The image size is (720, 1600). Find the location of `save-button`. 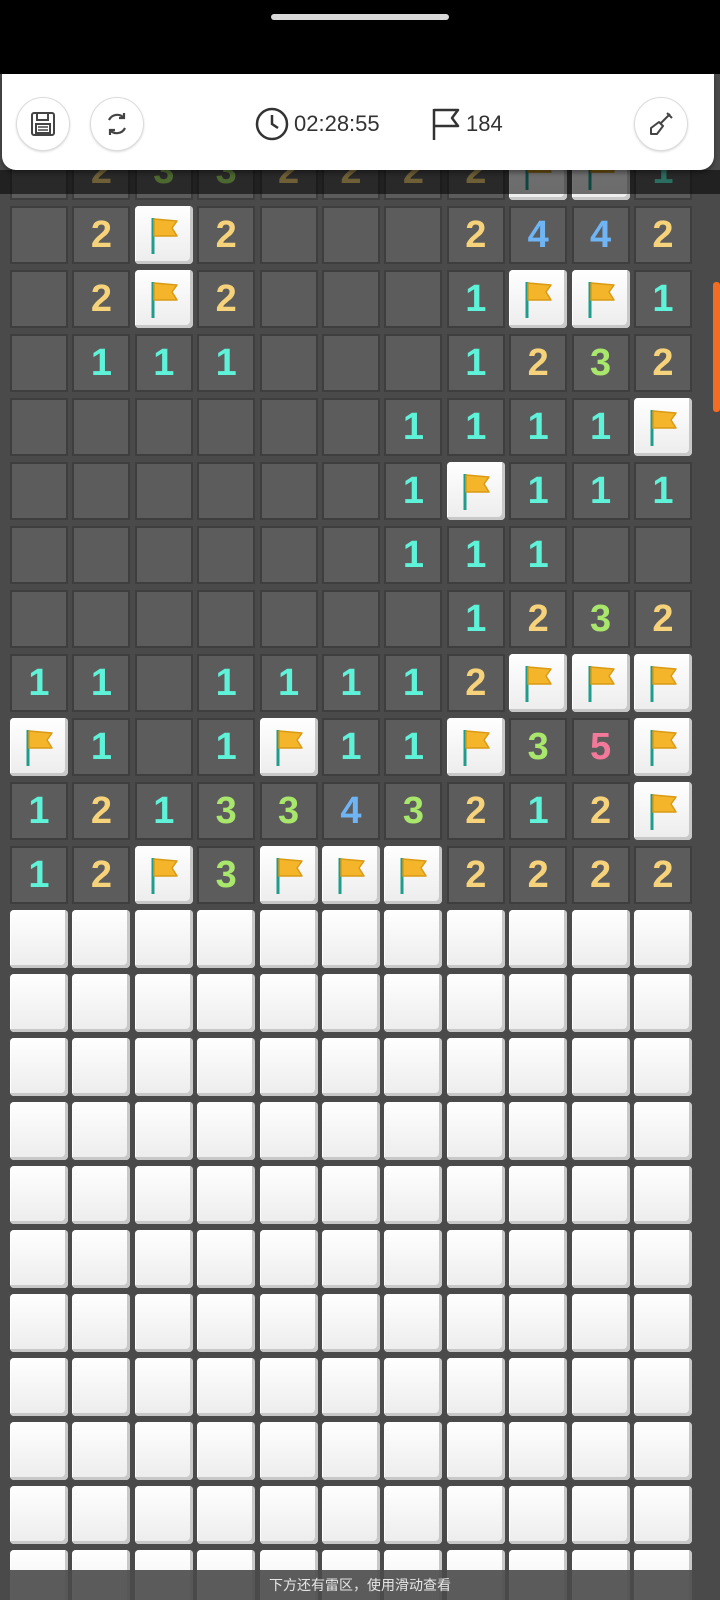

save-button is located at coordinates (43, 124).